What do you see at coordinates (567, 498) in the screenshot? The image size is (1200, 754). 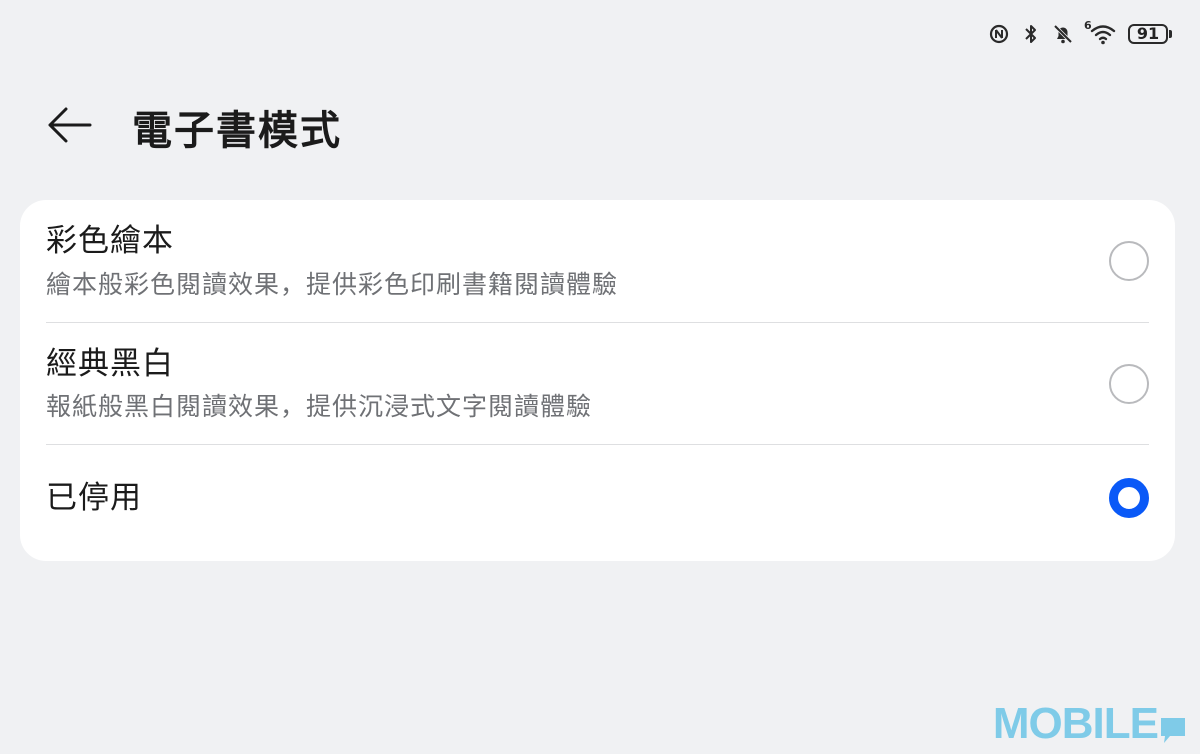 I see `option-text: 已停用` at bounding box center [567, 498].